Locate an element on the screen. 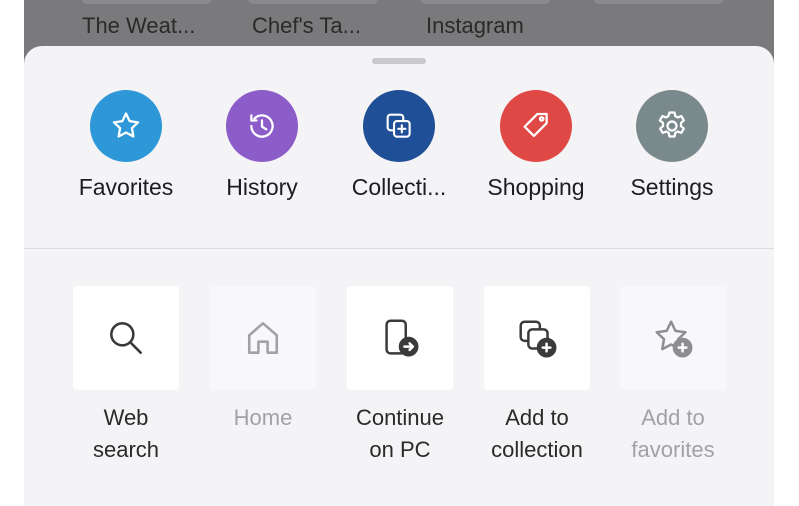  home-button: Home is located at coordinates (263, 360).